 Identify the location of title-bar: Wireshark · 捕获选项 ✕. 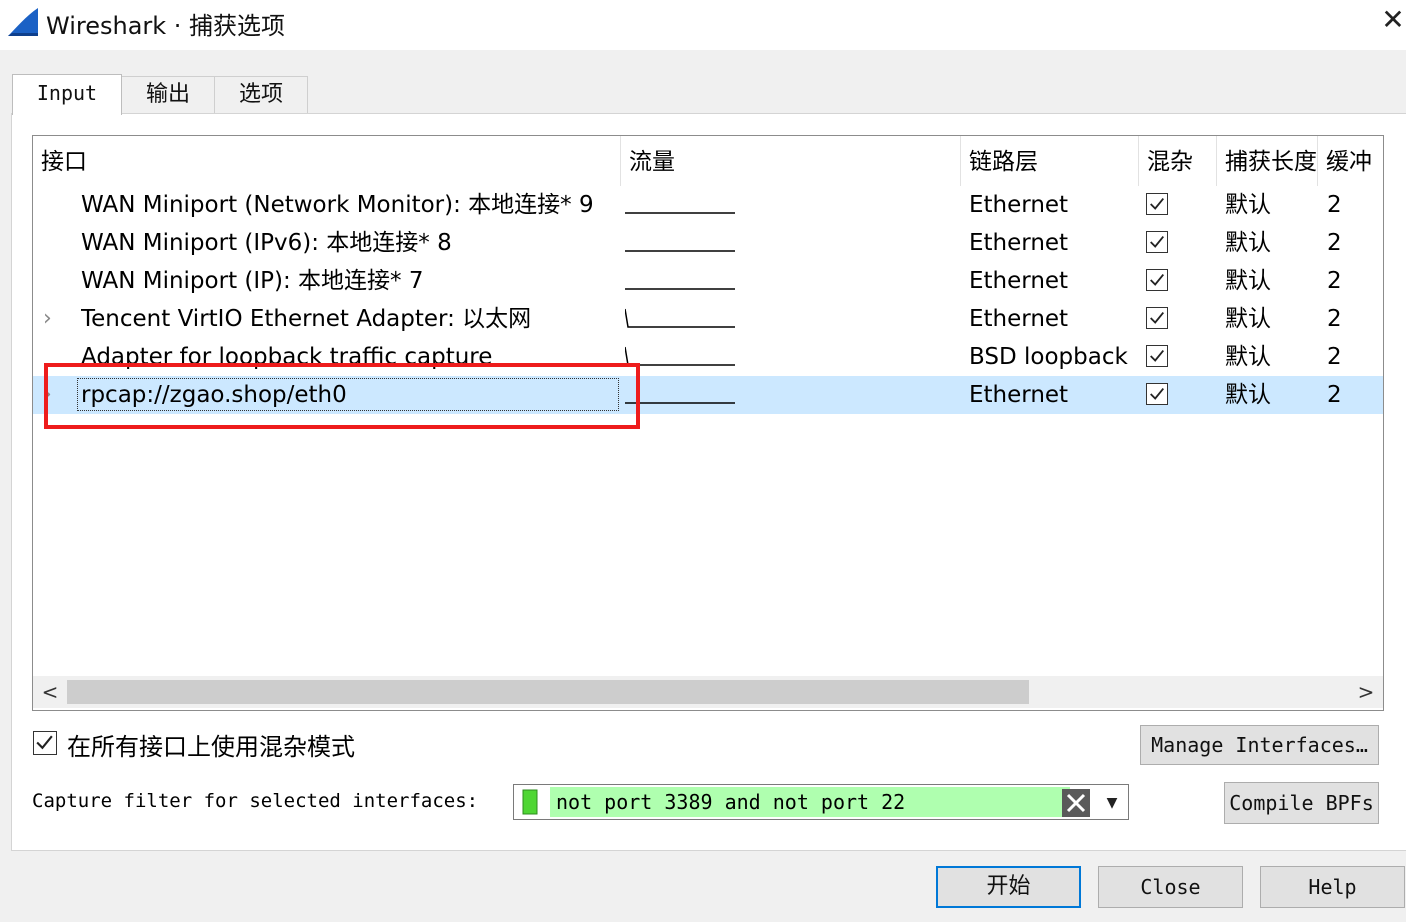
(703, 25).